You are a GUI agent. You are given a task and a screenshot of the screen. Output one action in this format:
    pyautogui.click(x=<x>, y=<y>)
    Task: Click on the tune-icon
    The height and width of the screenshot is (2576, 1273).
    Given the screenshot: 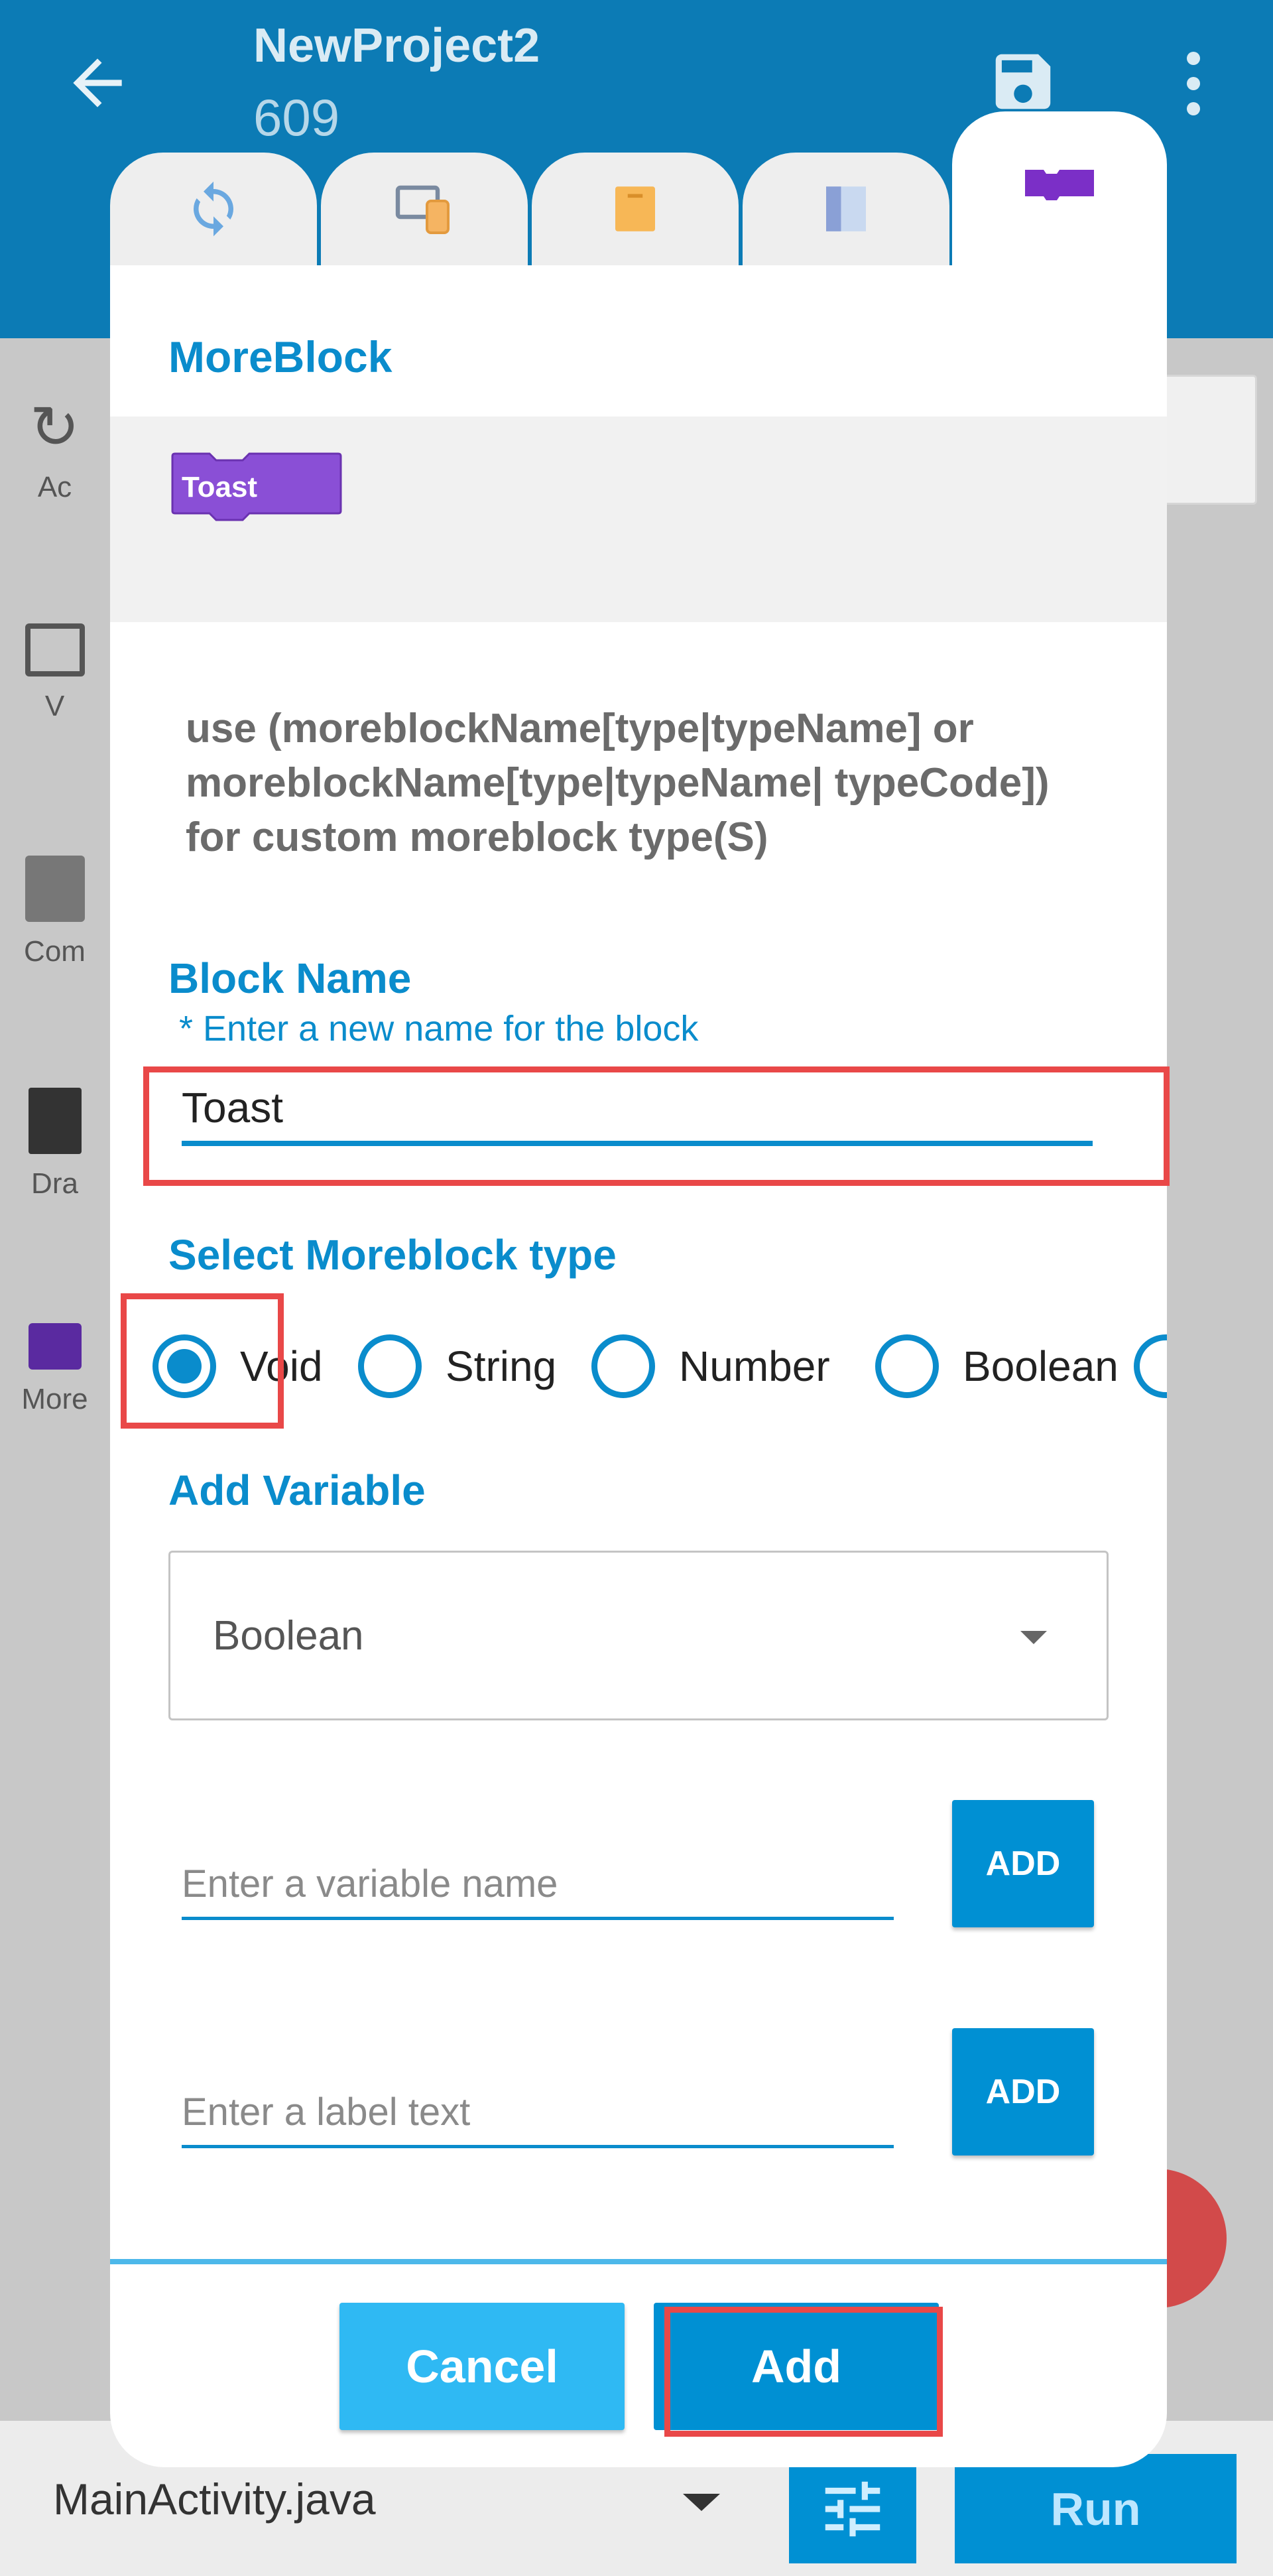 What is the action you would take?
    pyautogui.click(x=852, y=2509)
    